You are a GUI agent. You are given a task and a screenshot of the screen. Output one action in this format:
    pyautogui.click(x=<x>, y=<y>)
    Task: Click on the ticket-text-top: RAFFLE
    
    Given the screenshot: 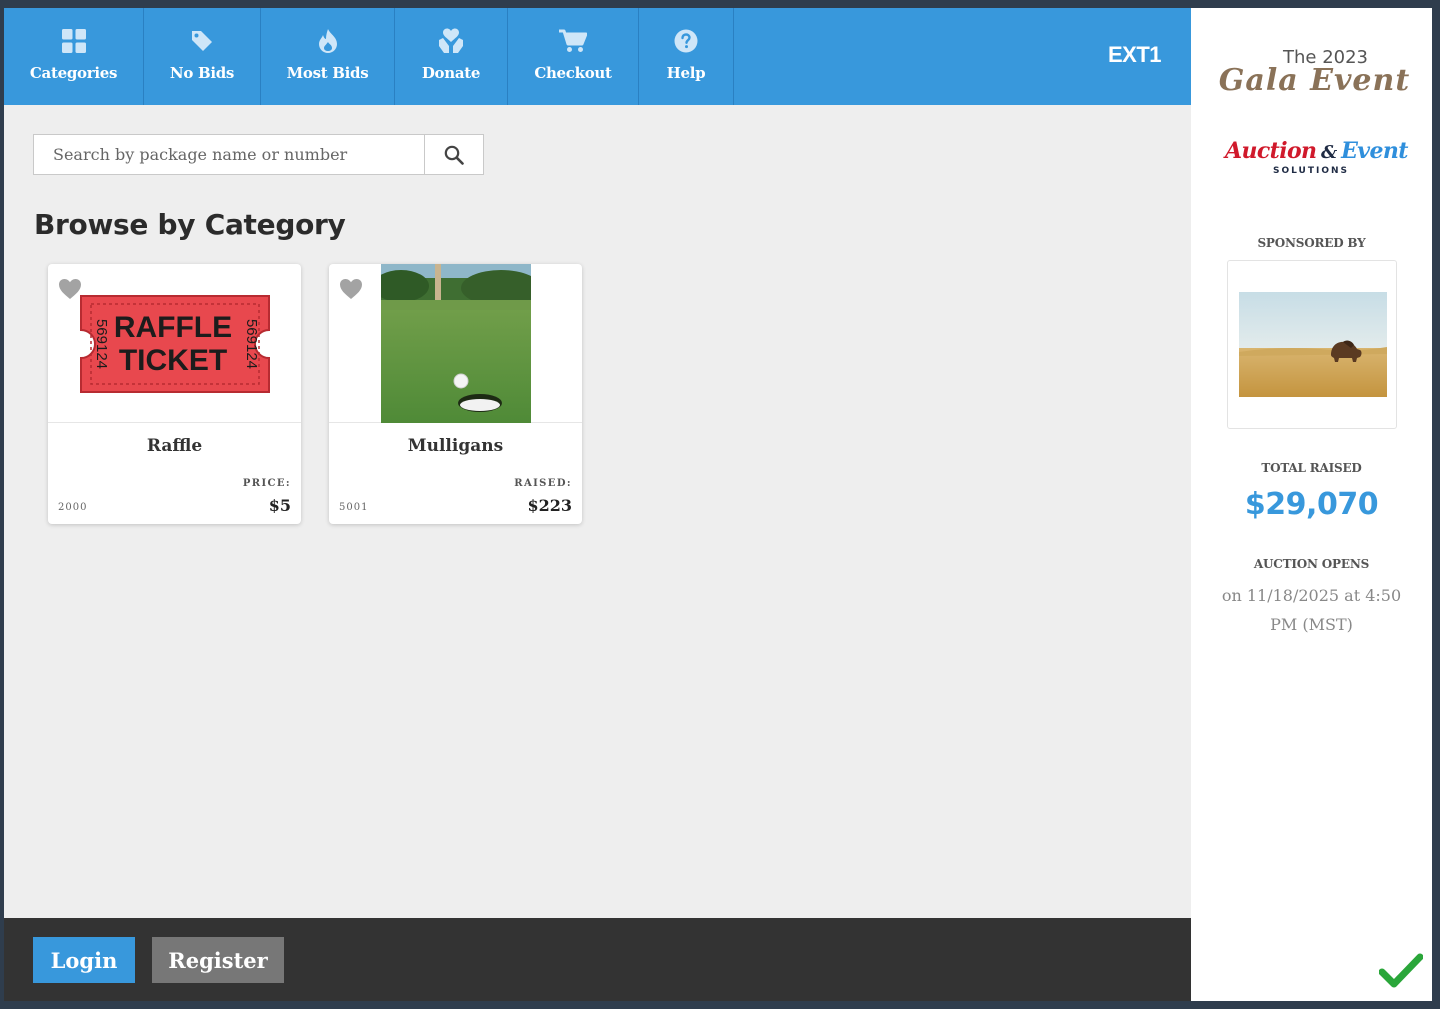 What is the action you would take?
    pyautogui.click(x=172, y=327)
    